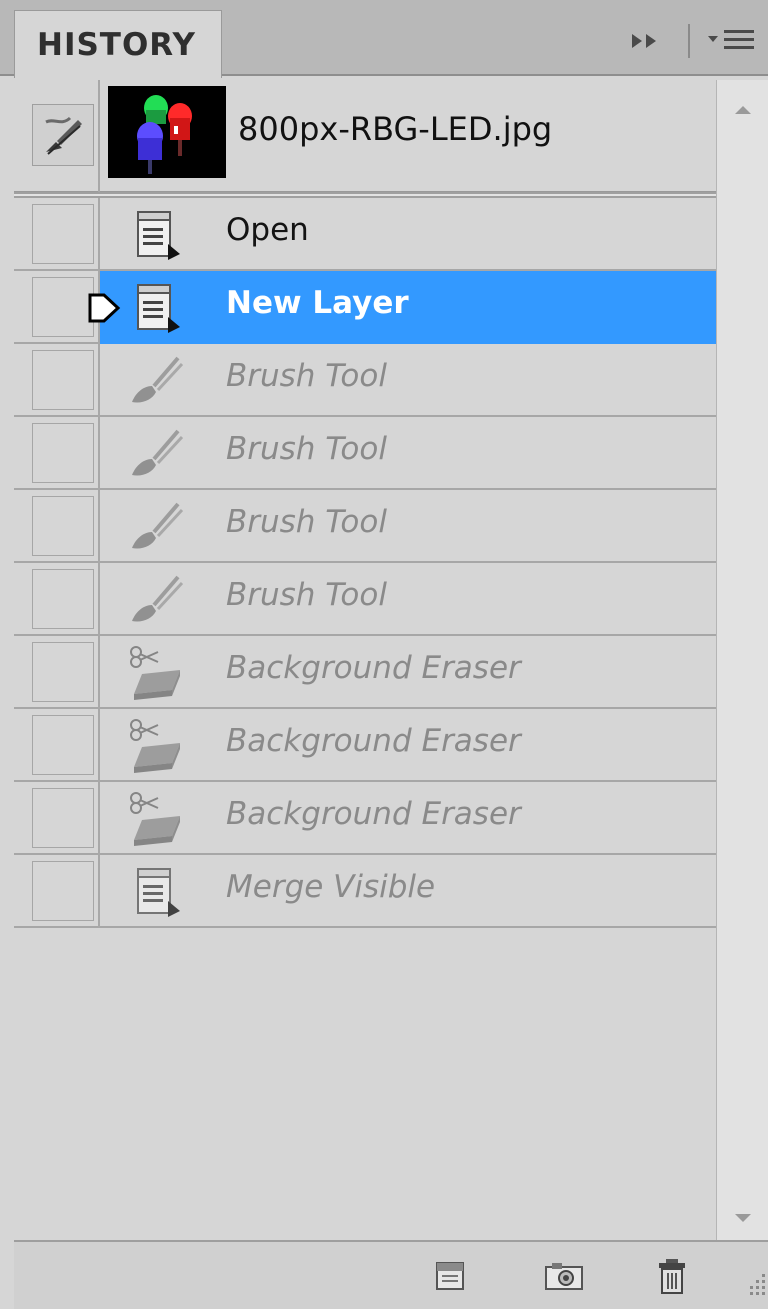 This screenshot has width=768, height=1309. What do you see at coordinates (384, 39) in the screenshot?
I see `panel-header: HISTORY` at bounding box center [384, 39].